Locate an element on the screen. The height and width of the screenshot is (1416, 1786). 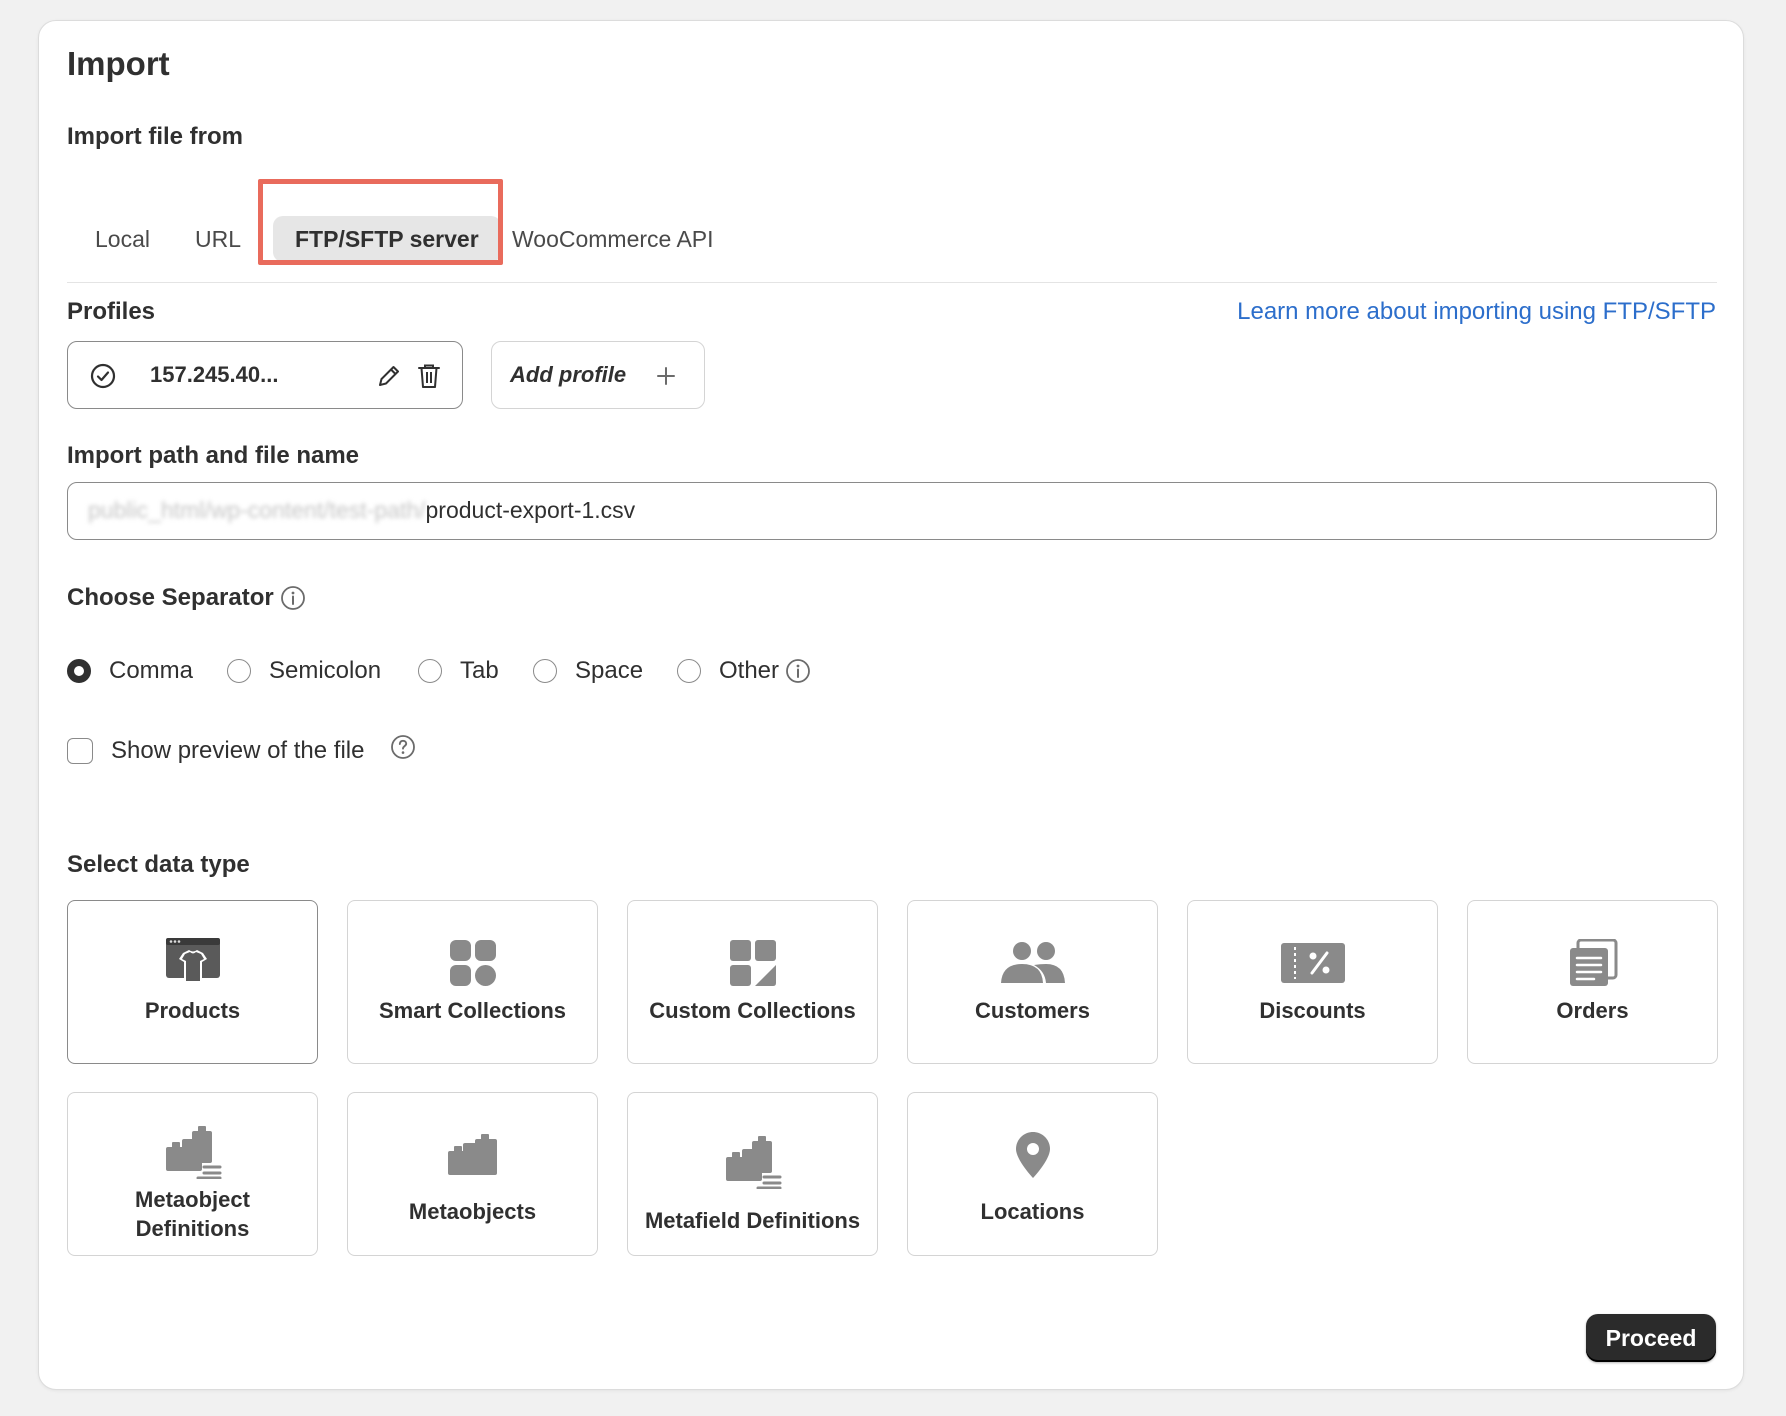
metaobject-definitions-line2: Definitions is located at coordinates (192, 1228).